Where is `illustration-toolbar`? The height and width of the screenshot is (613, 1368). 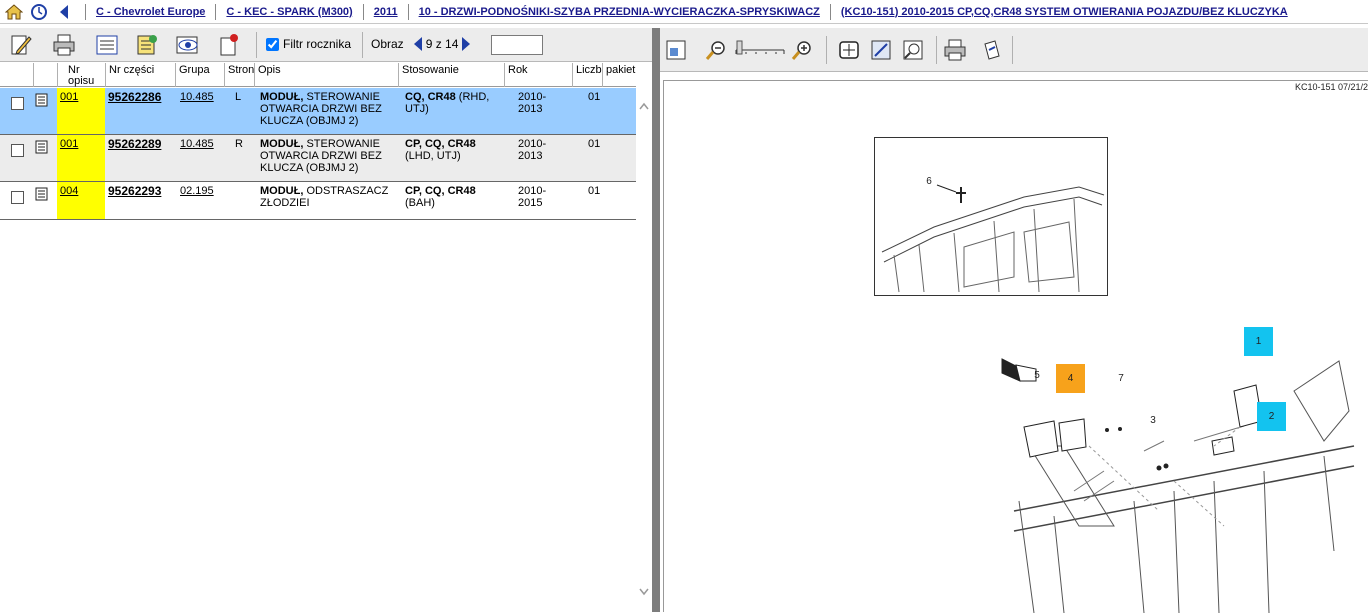
illustration-toolbar is located at coordinates (1014, 50).